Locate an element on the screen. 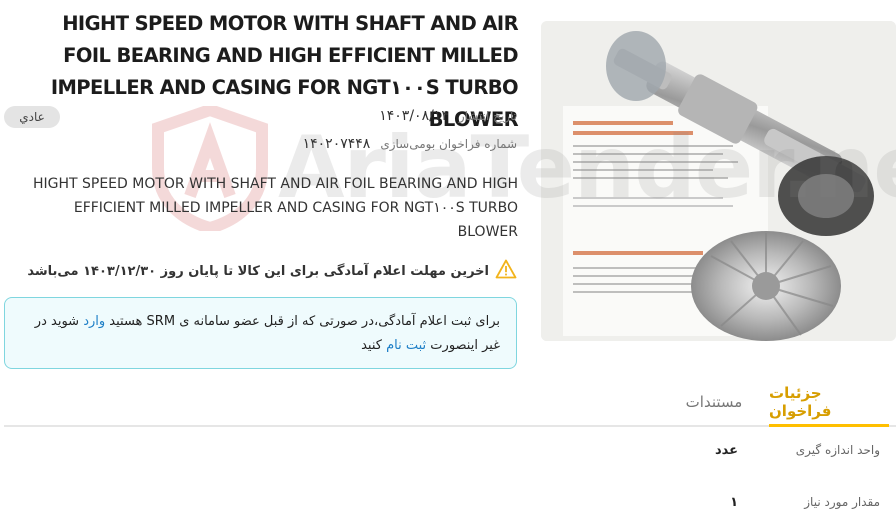 This screenshot has width=896, height=528. local-number-value: ۱۴۰۲۰۷۴۴۸ is located at coordinates (336, 144).